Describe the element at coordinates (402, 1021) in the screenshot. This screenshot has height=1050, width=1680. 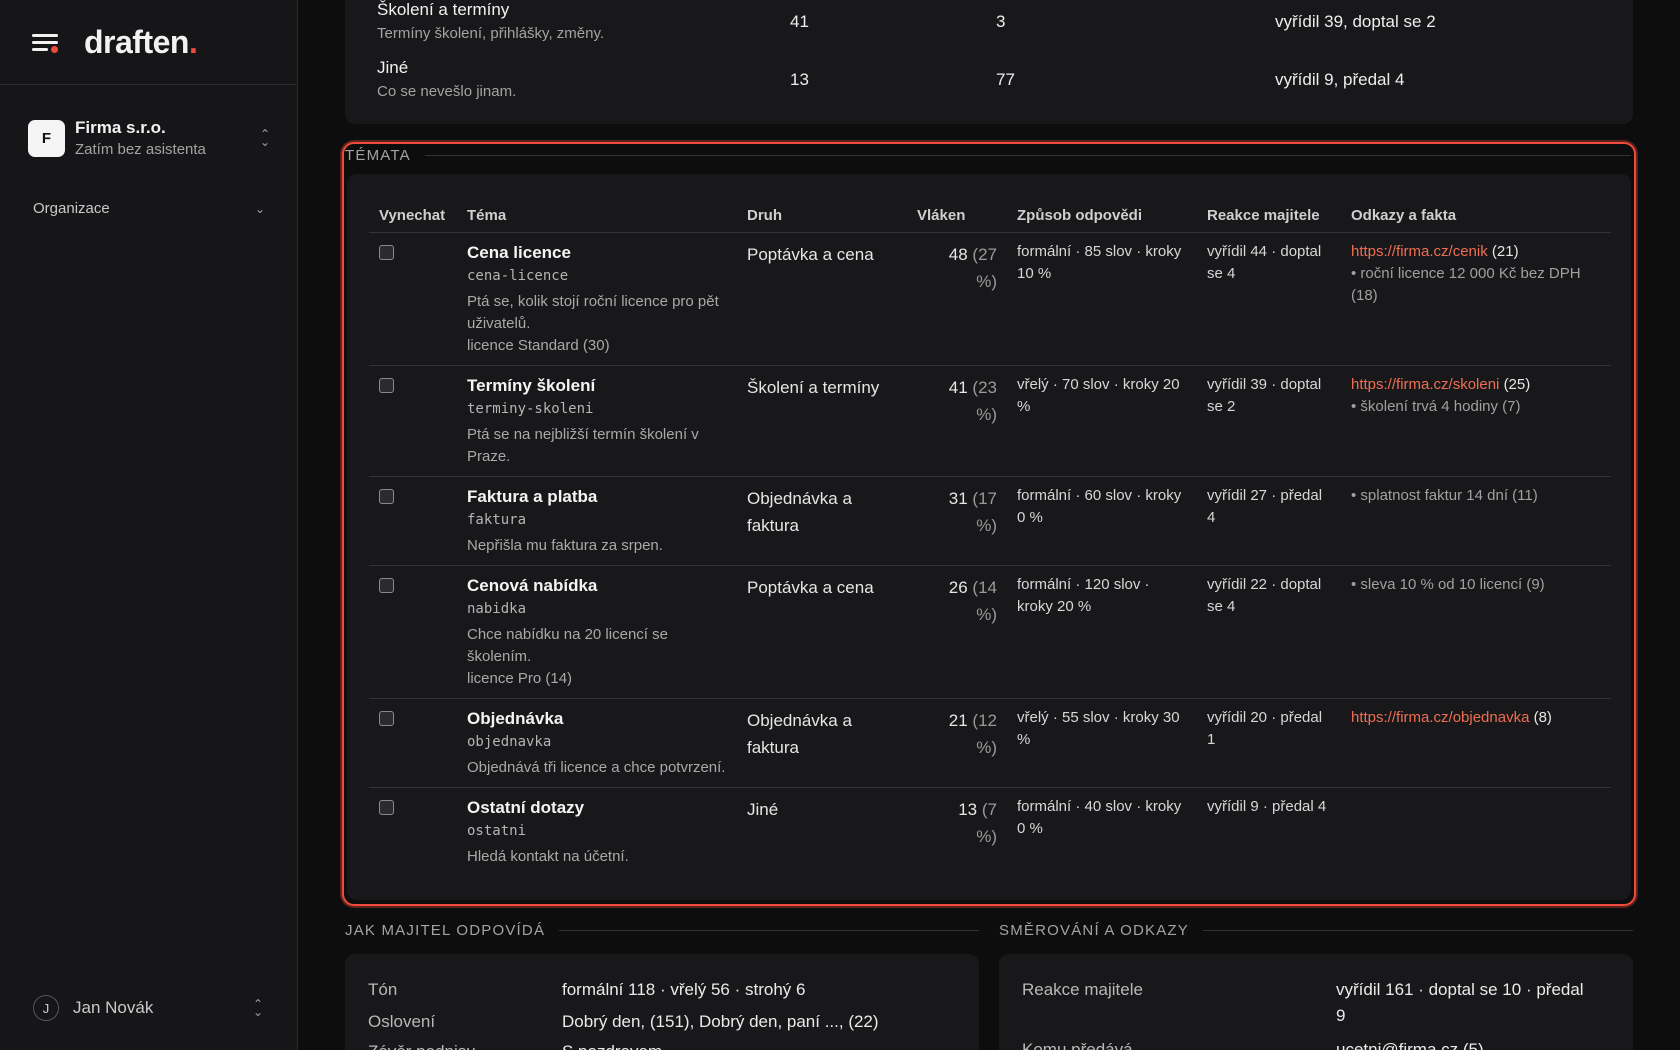
I see `kv-key: Oslovení` at that location.